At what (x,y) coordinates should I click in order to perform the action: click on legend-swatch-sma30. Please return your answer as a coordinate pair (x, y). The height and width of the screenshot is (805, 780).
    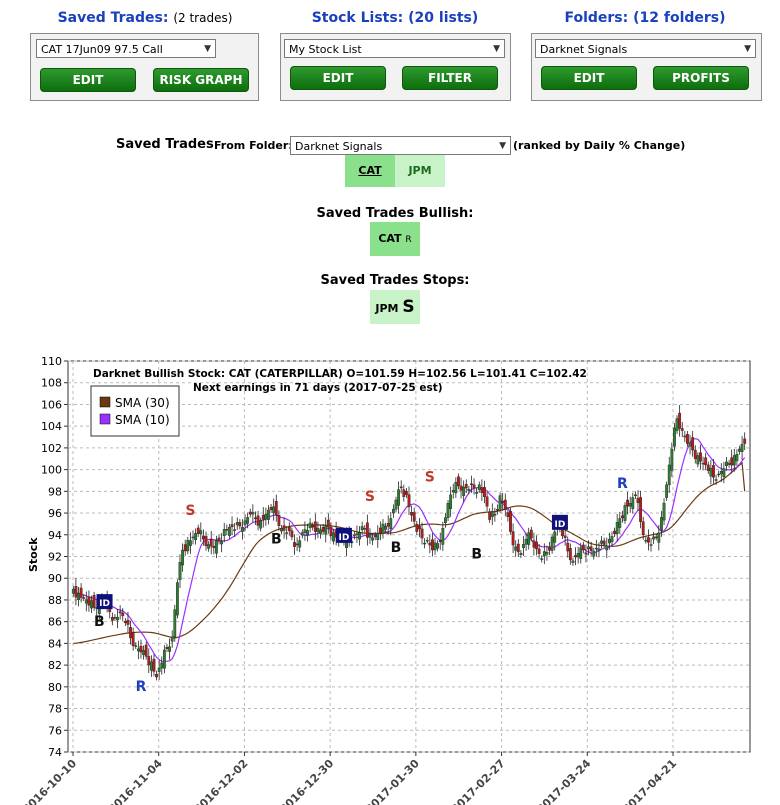
    Looking at the image, I should click on (105, 402).